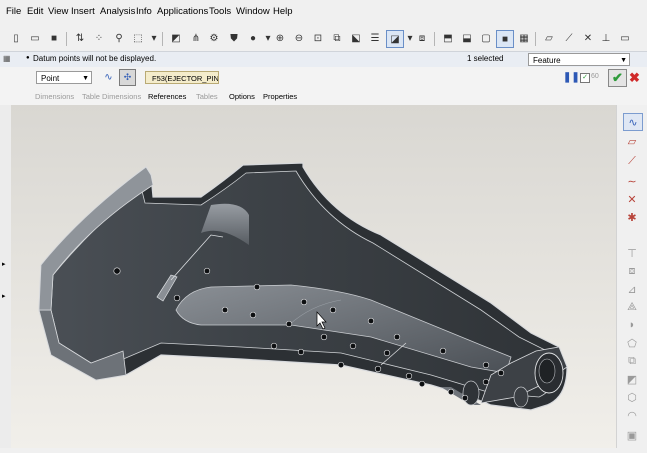  I want to click on merge-tool-icon: ⬡, so click(632, 397).